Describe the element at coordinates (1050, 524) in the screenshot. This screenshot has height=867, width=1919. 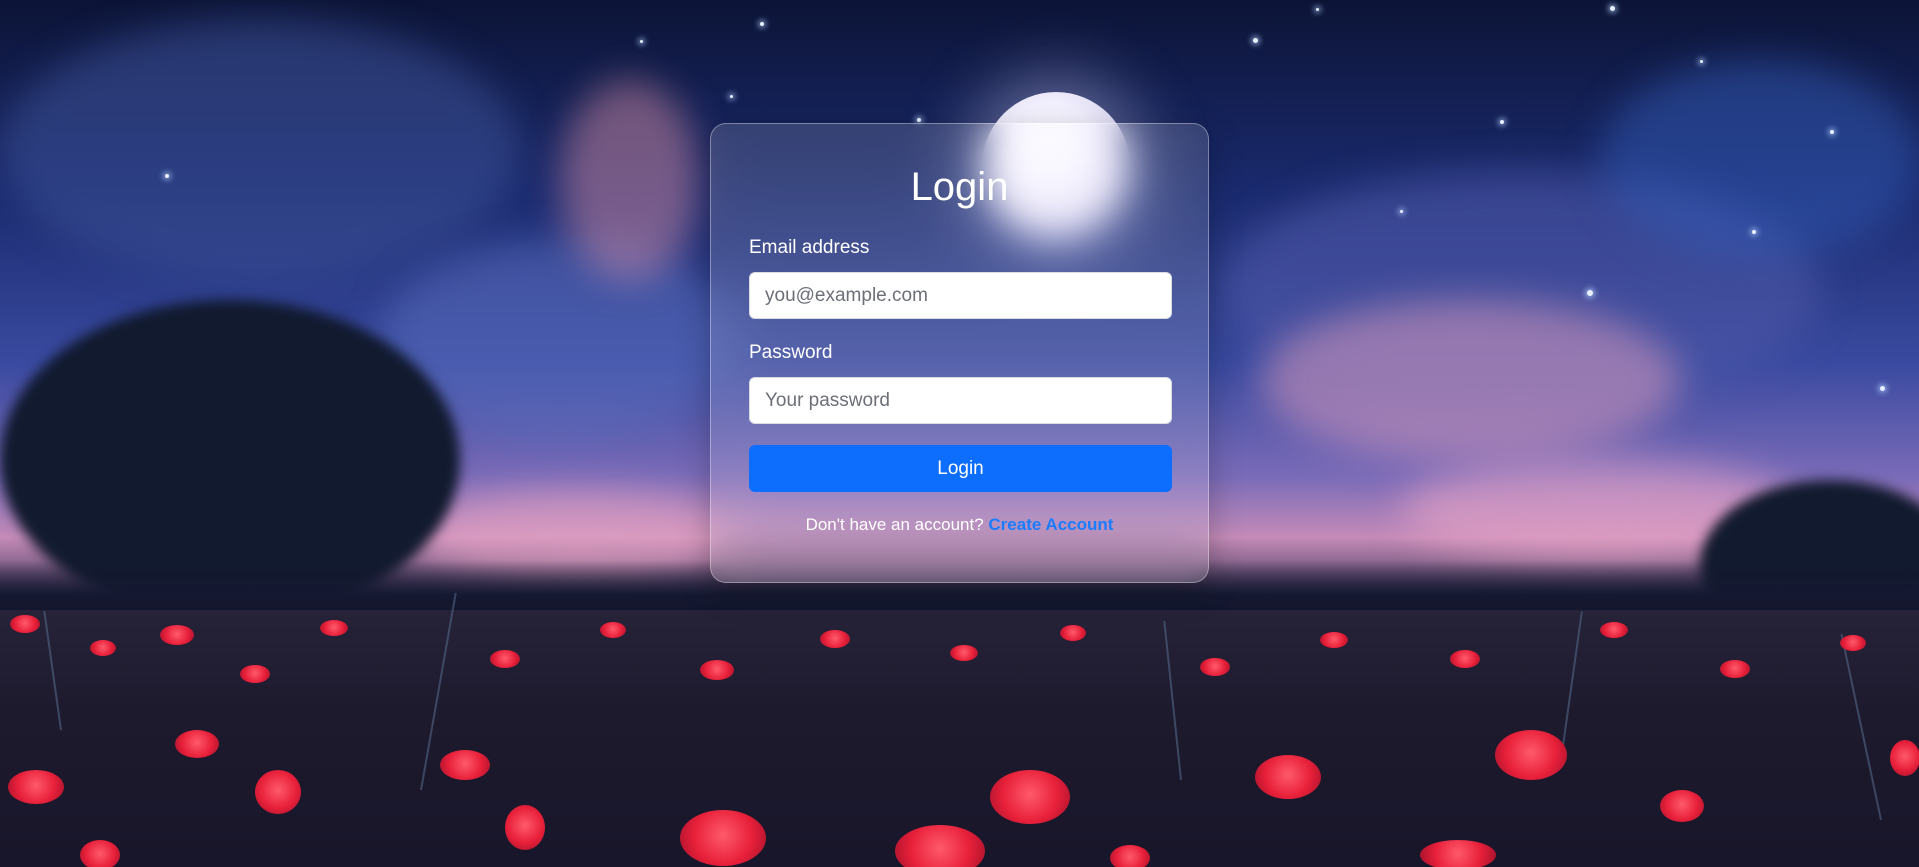
I see `create-account-link: Create Account` at that location.